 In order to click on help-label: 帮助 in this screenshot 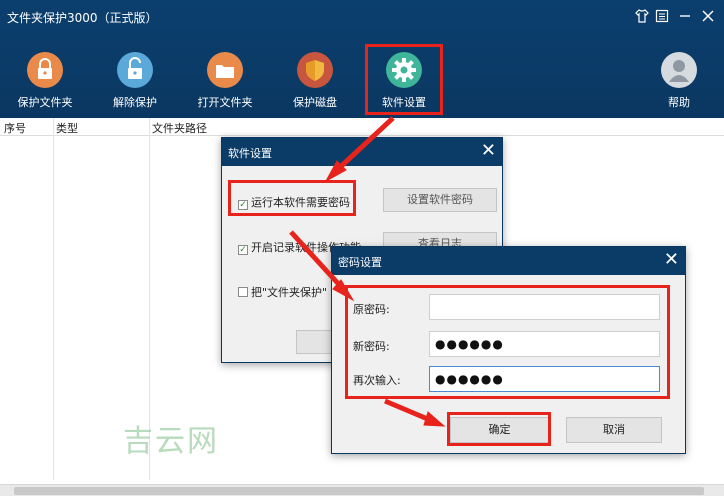, I will do `click(679, 102)`.